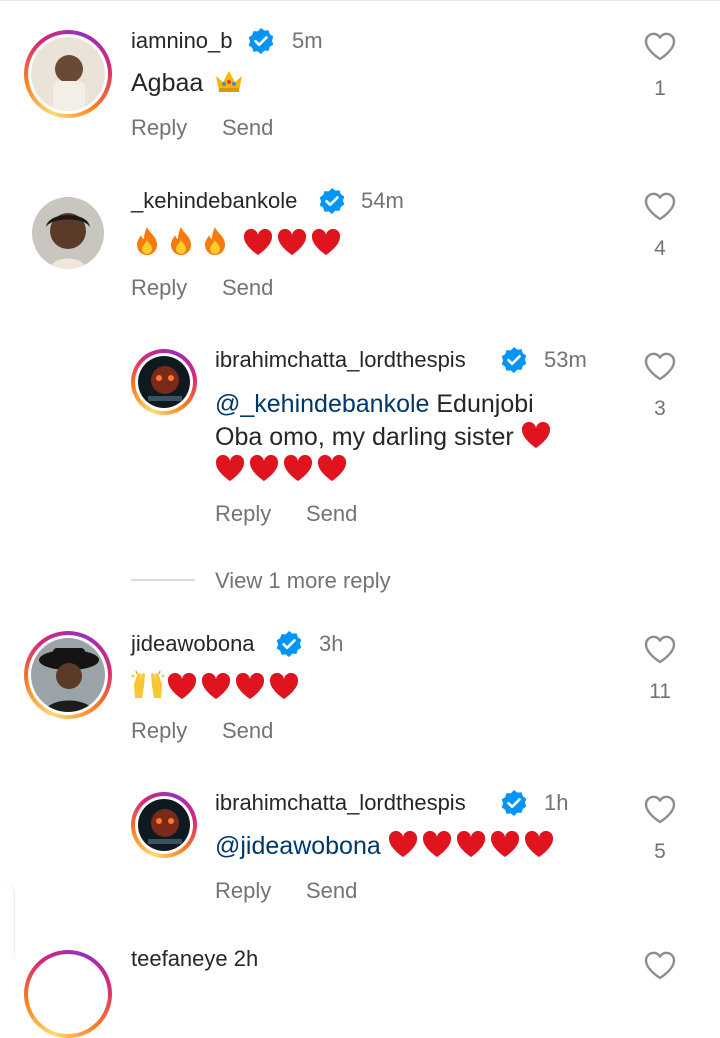 The image size is (720, 1038). Describe the element at coordinates (303, 581) in the screenshot. I see `view-more-replies-button: View 1 more reply` at that location.